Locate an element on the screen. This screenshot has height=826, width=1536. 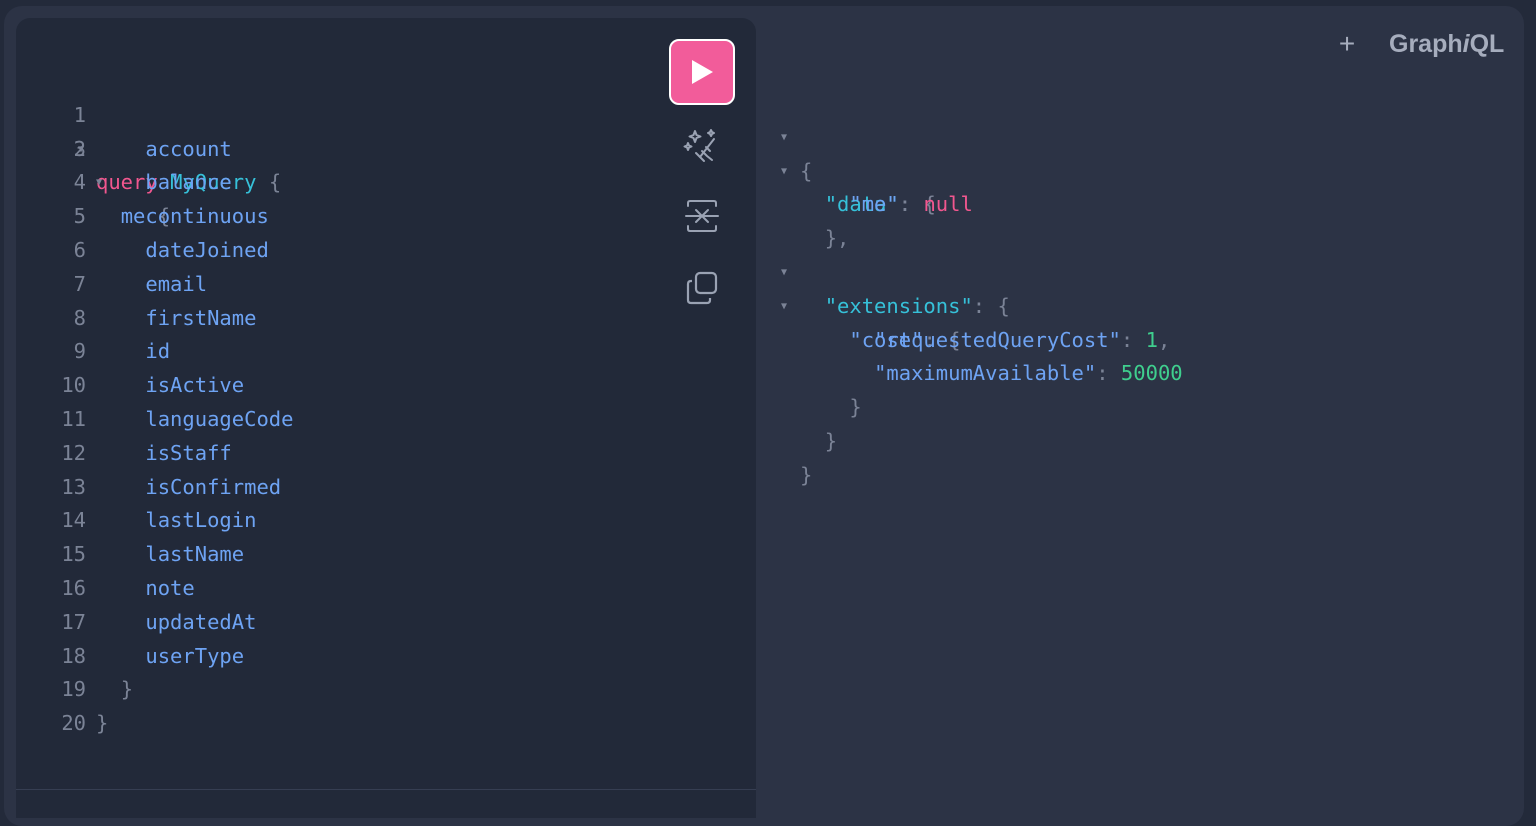
line-number: 9 is located at coordinates (79, 351).